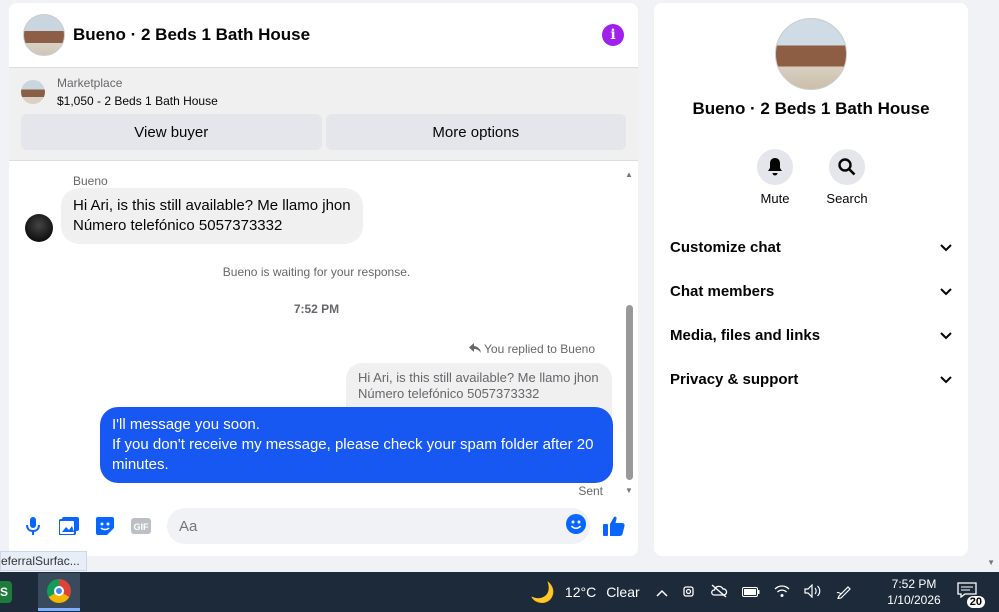 The width and height of the screenshot is (999, 612). What do you see at coordinates (475, 132) in the screenshot?
I see `more-options-button: More options` at bounding box center [475, 132].